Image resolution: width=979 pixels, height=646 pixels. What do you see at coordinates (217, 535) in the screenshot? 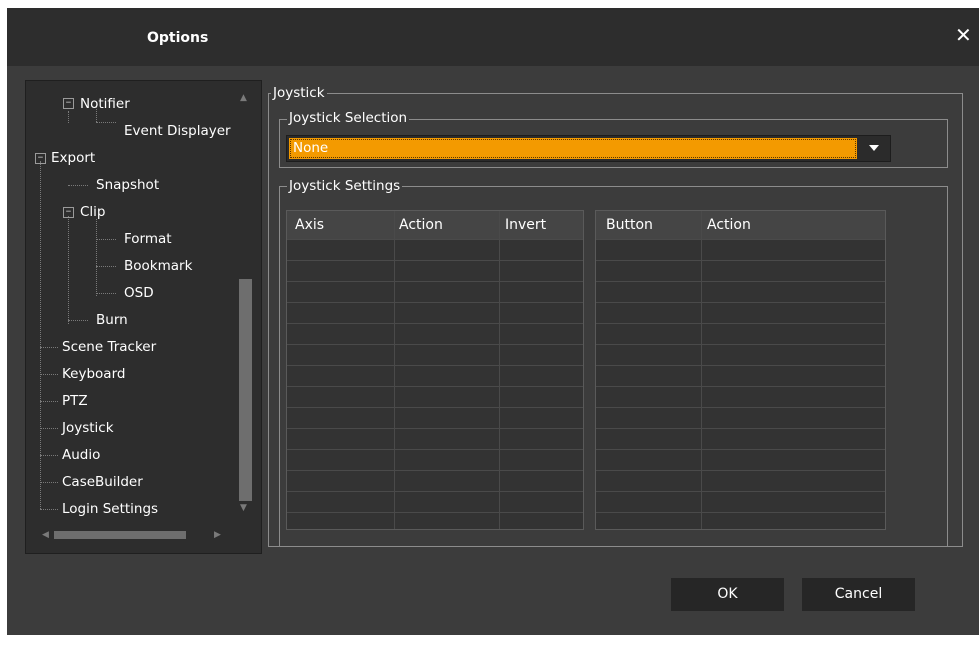
I see `scroll-right-icon: ▶` at bounding box center [217, 535].